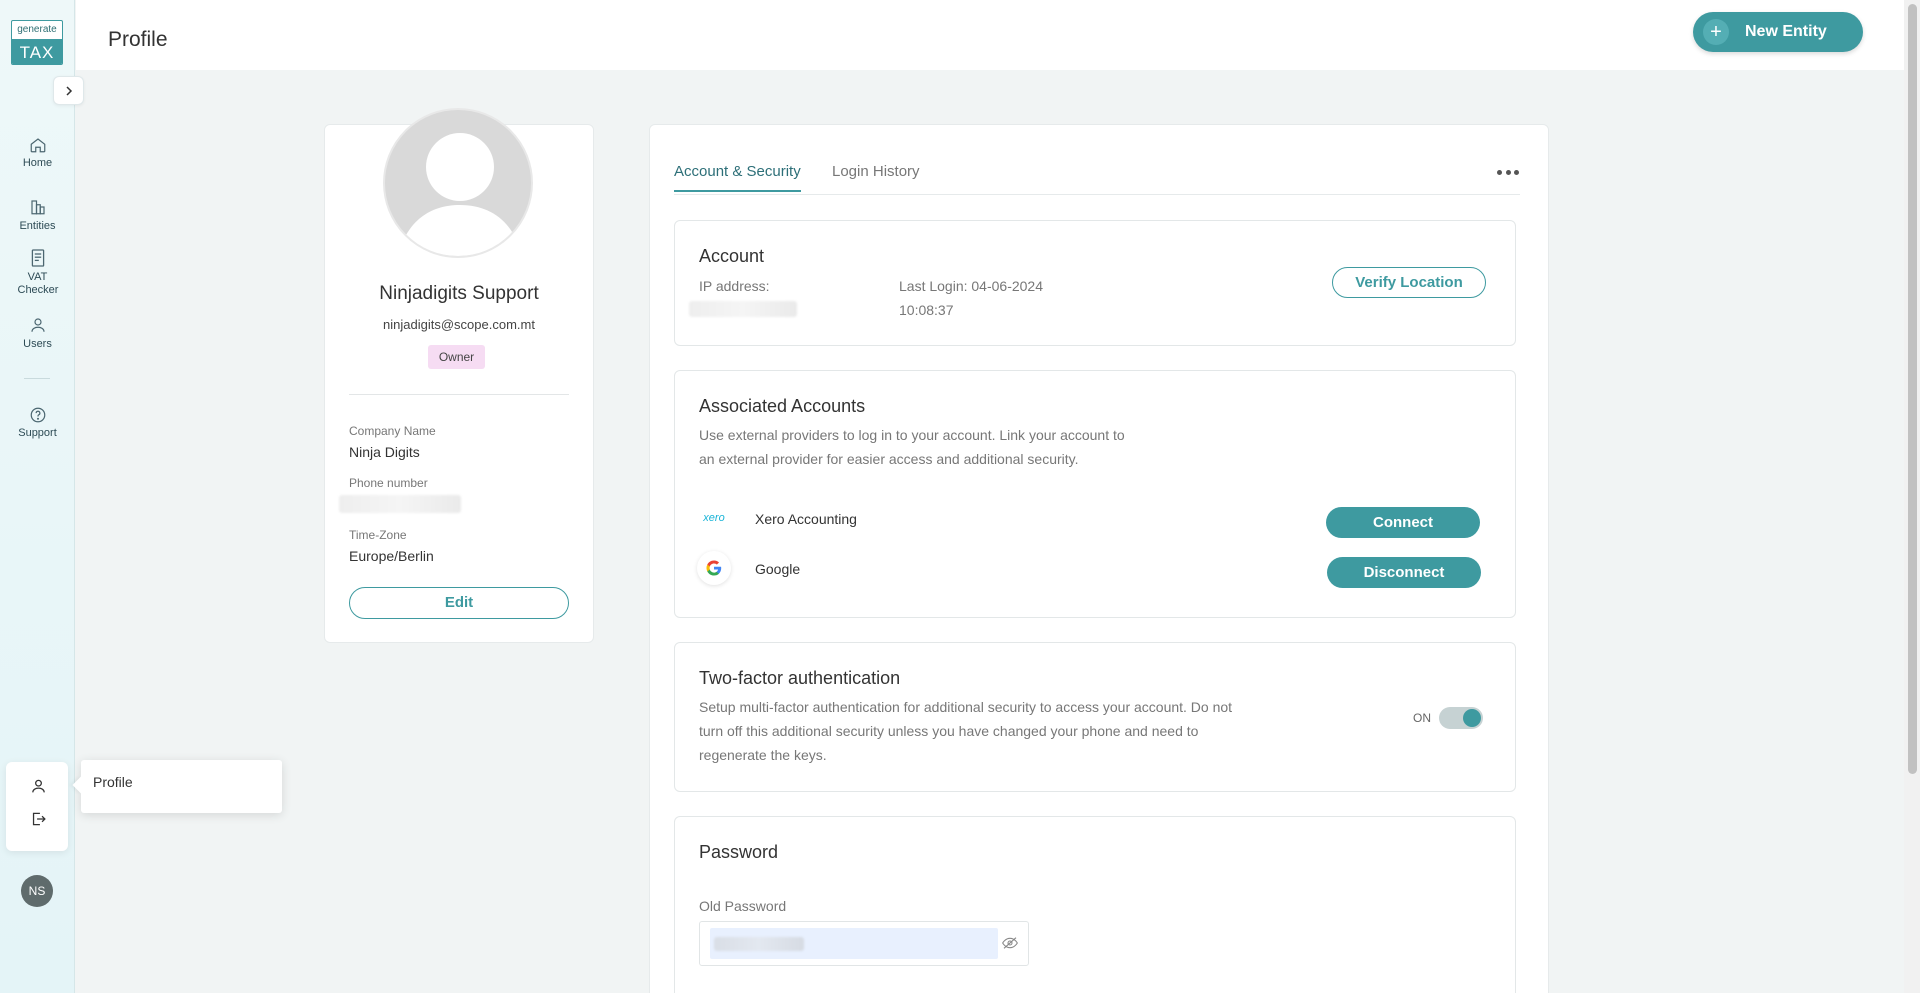 The height and width of the screenshot is (993, 1920). What do you see at coordinates (1786, 31) in the screenshot?
I see `new-entity-label: New Entity` at bounding box center [1786, 31].